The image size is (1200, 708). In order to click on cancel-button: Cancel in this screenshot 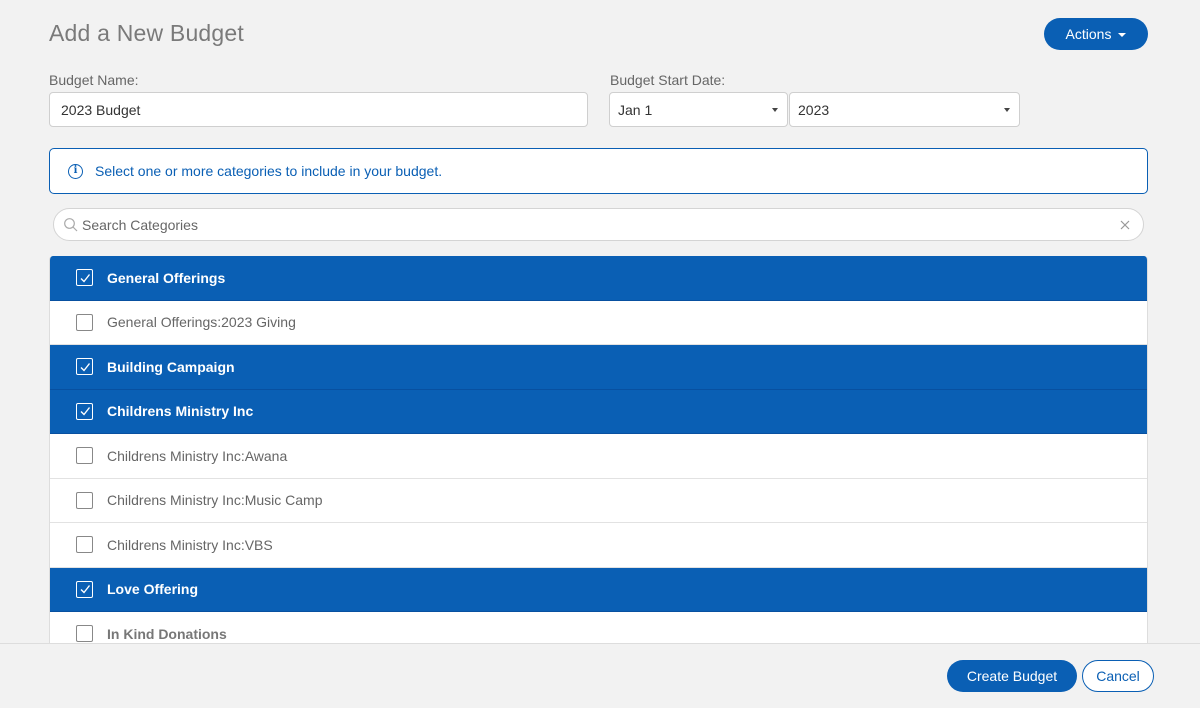, I will do `click(1118, 676)`.